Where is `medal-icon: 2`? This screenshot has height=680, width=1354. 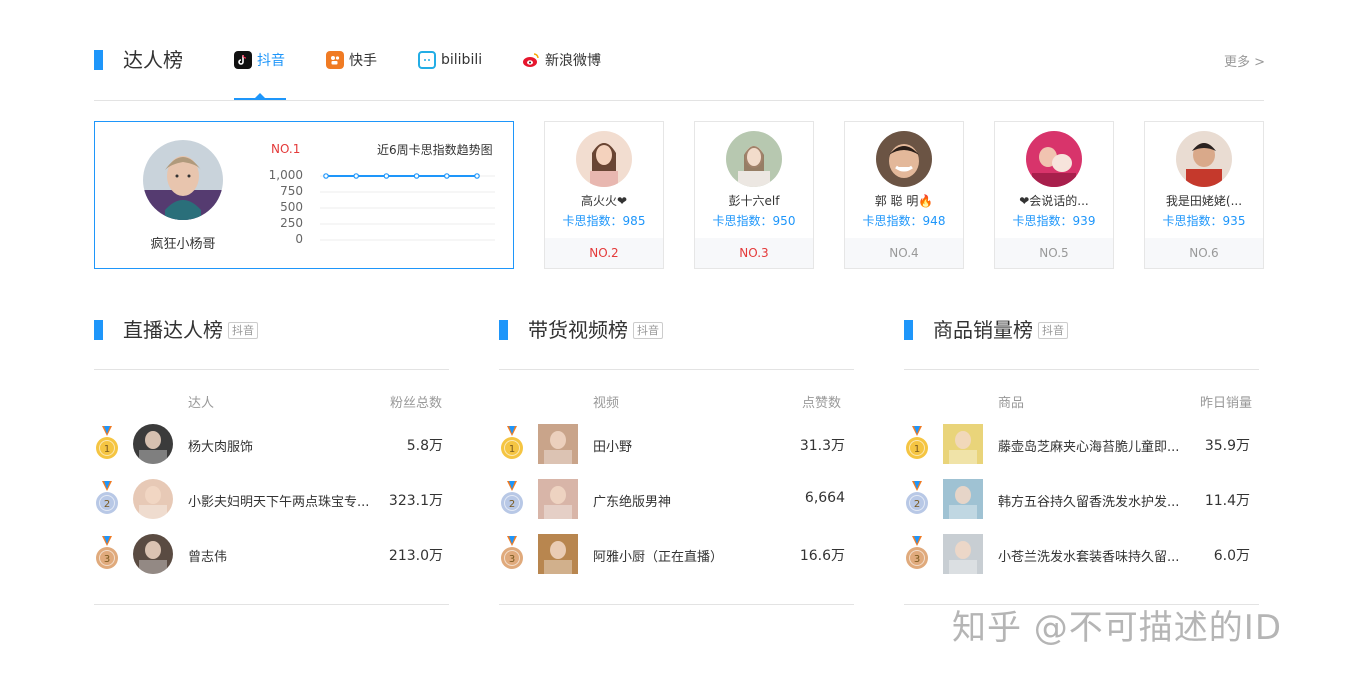 medal-icon: 2 is located at coordinates (512, 499).